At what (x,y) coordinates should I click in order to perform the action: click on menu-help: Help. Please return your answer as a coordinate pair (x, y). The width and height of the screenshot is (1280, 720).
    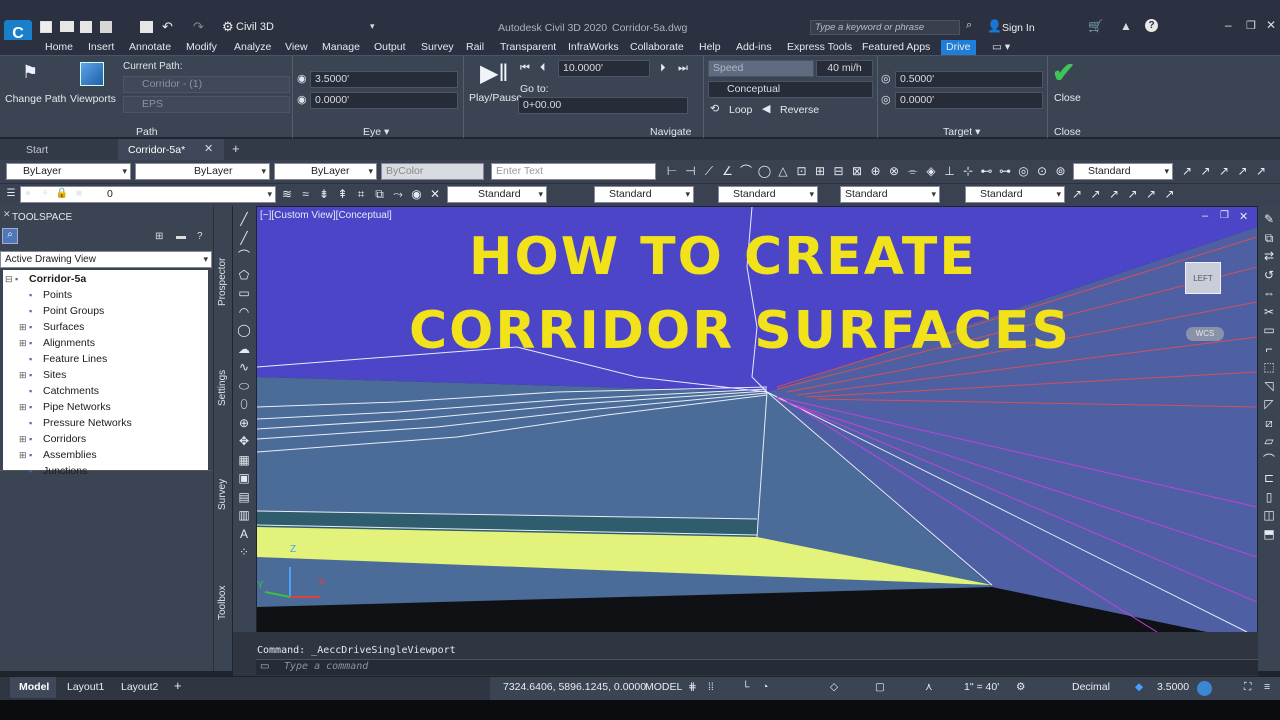
    Looking at the image, I should click on (710, 47).